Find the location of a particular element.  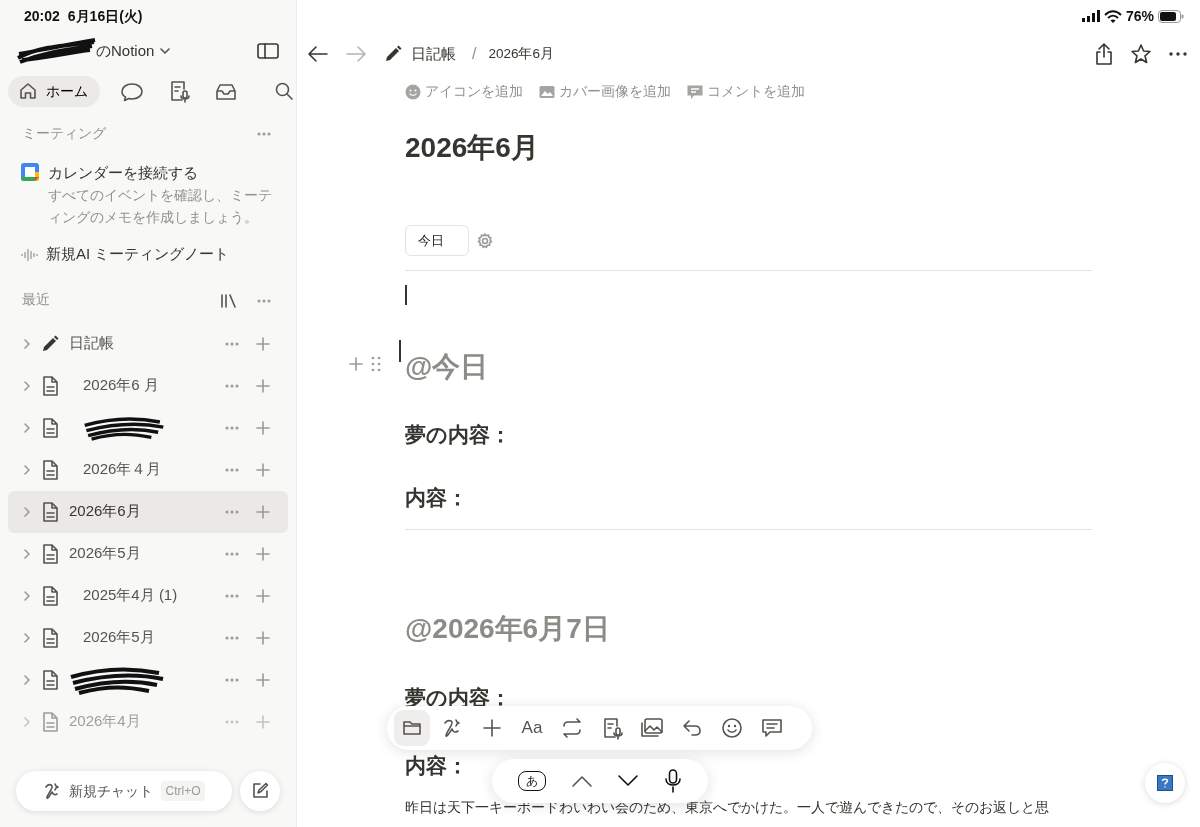

compose-button is located at coordinates (260, 791).